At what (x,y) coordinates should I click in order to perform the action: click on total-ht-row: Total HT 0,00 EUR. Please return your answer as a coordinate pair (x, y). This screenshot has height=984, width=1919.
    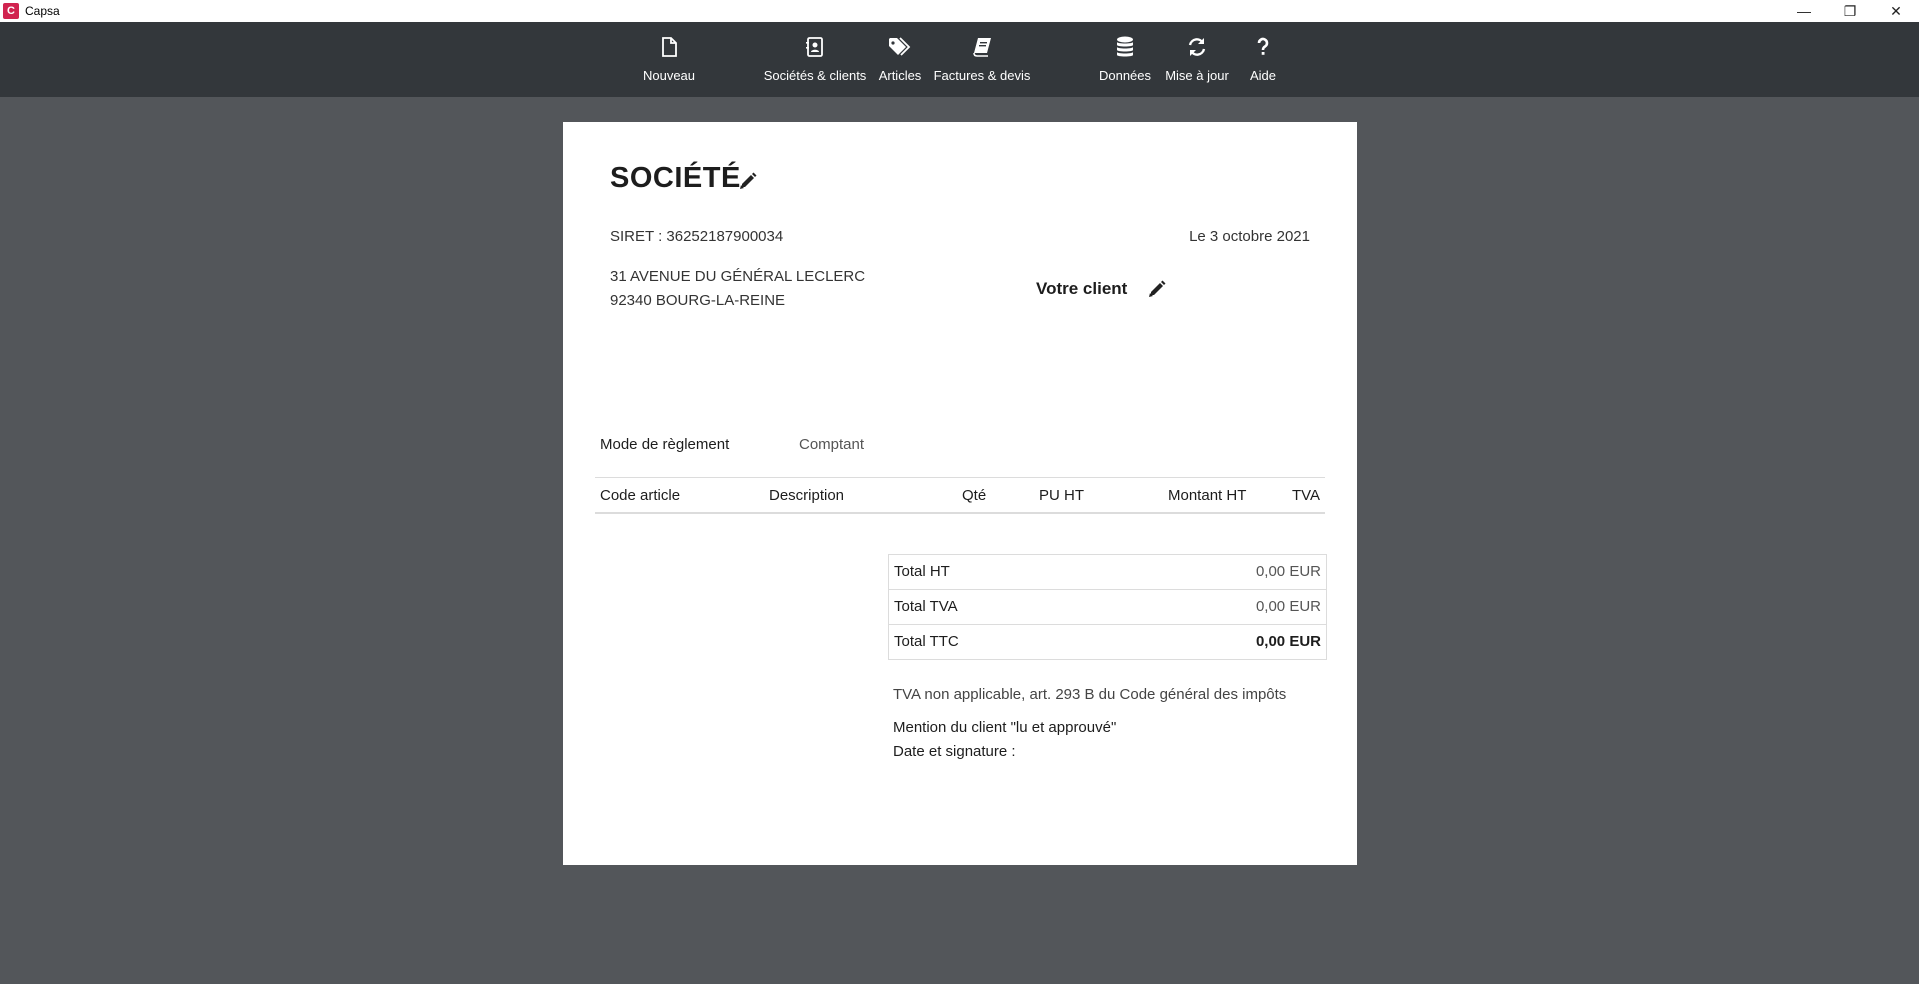
    Looking at the image, I should click on (1107, 572).